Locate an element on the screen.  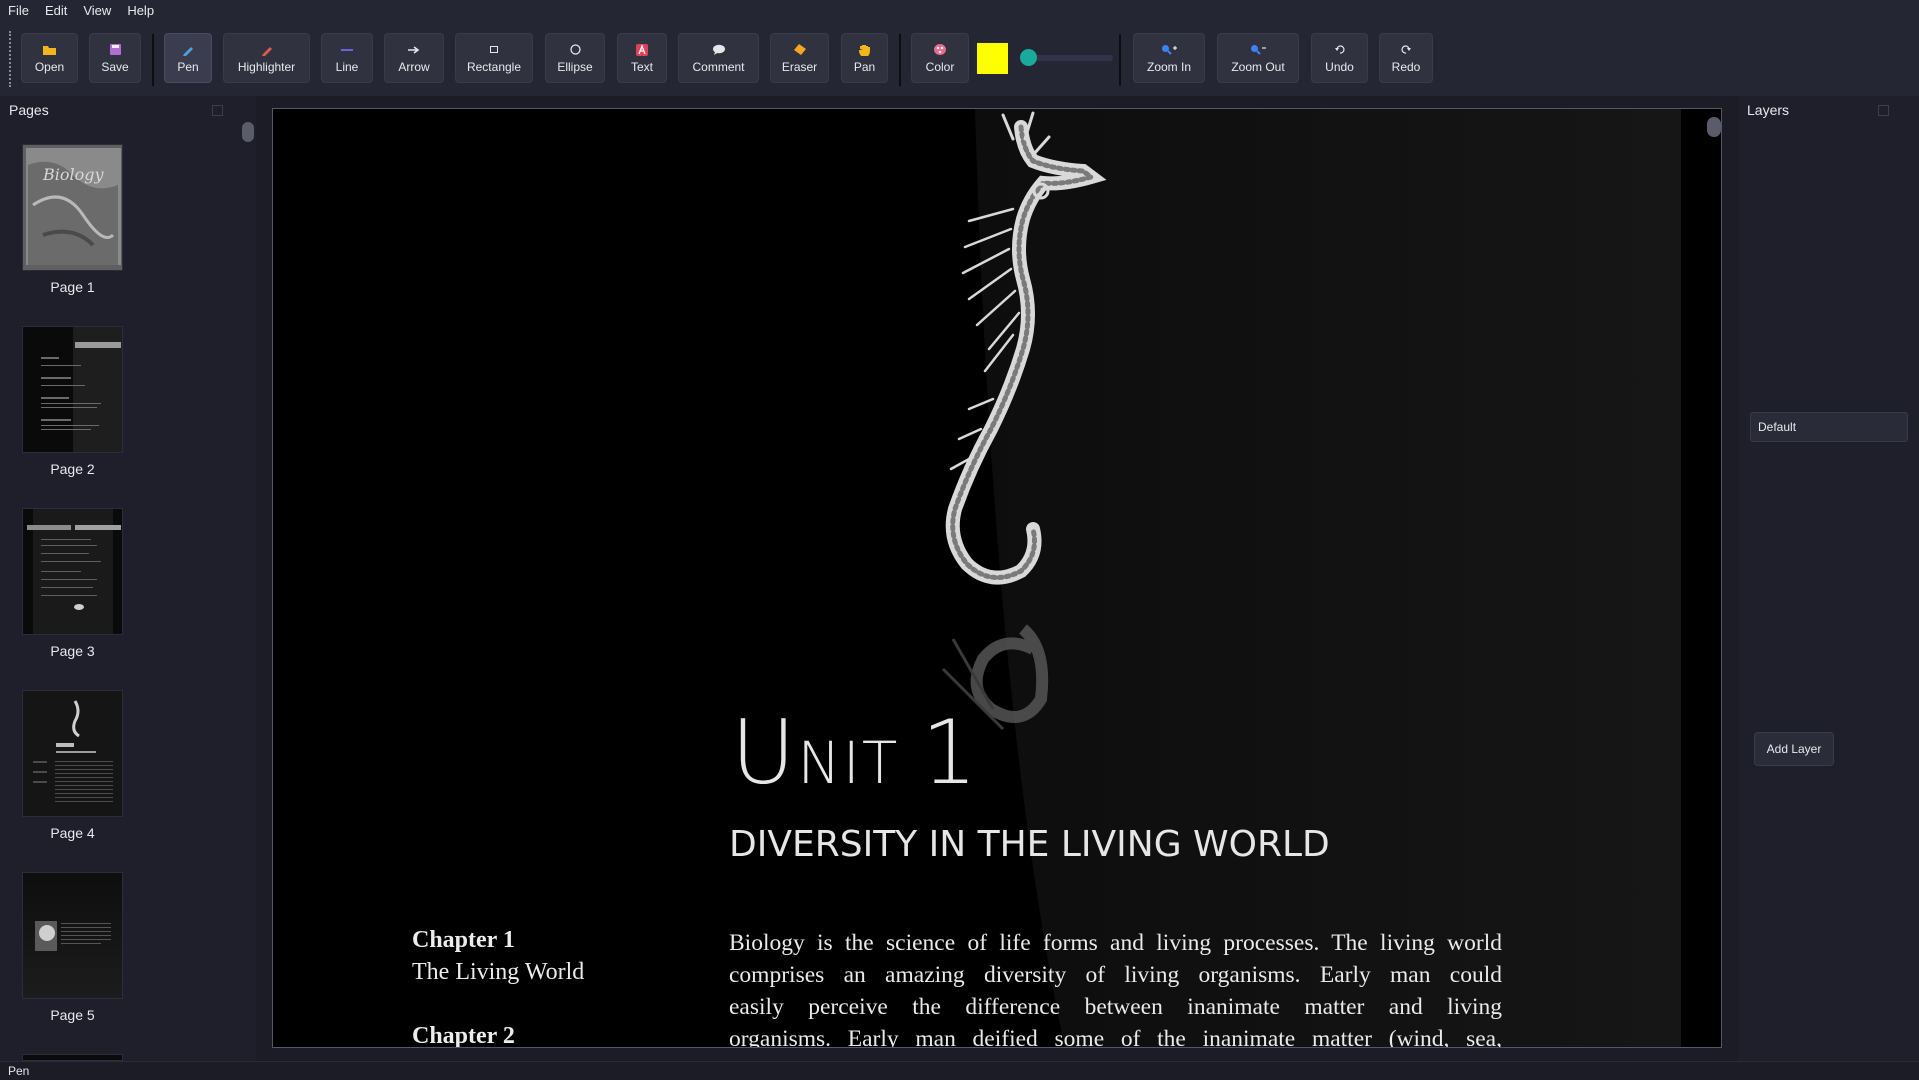
chapter-1-heading: Chapter 1 is located at coordinates (463, 940).